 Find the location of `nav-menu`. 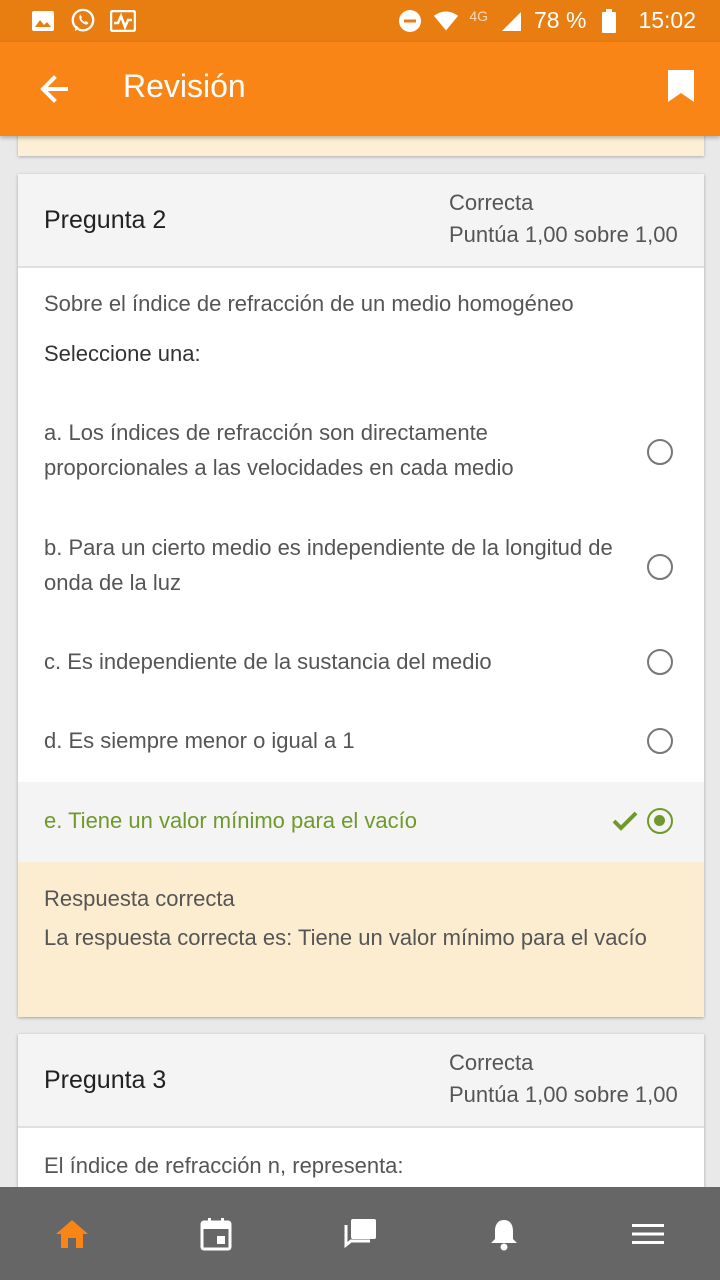

nav-menu is located at coordinates (648, 1233).